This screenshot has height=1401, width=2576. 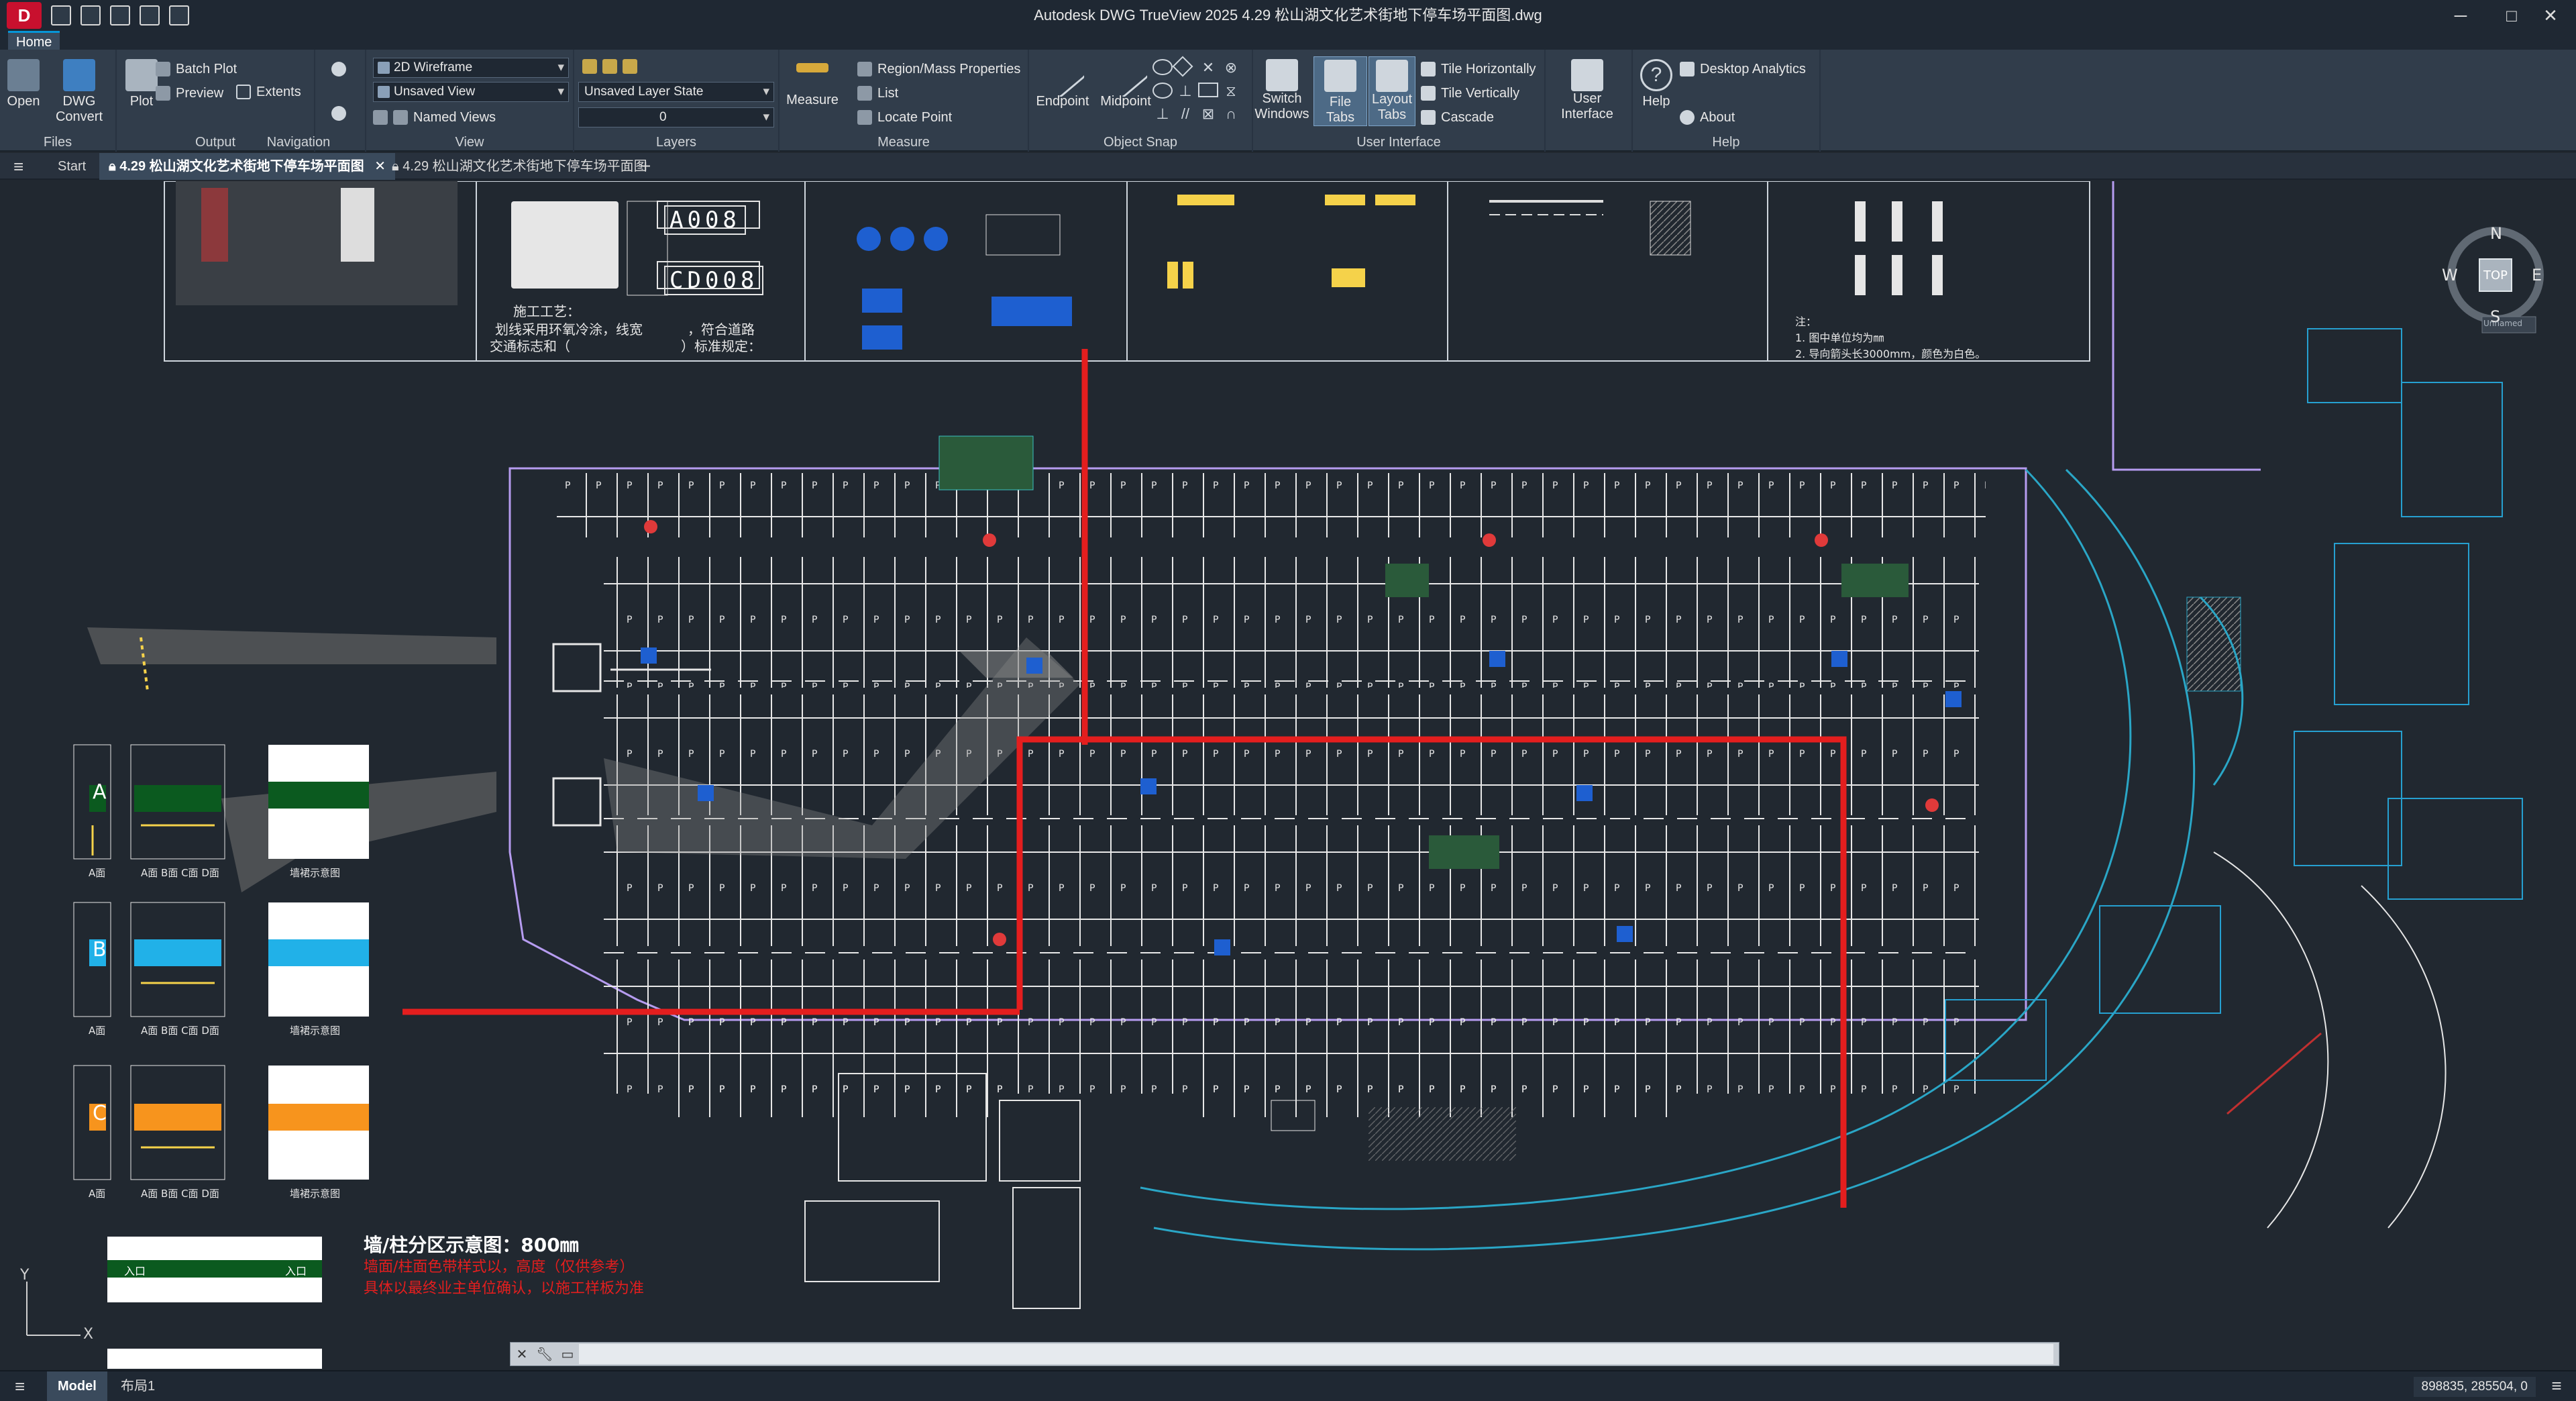 I want to click on insertion-snap-icon, so click(x=1208, y=90).